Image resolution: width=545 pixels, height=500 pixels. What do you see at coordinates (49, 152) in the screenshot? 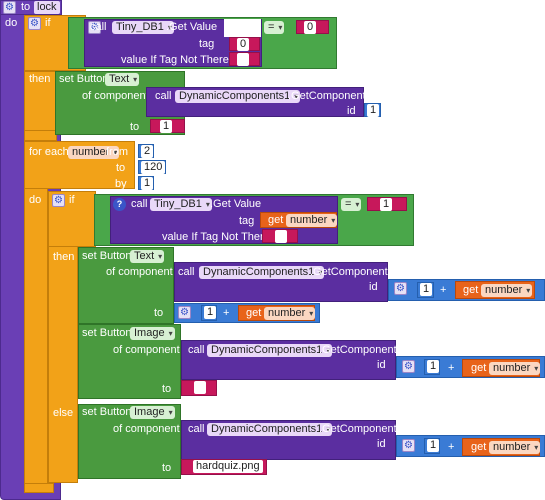
I see `for-each-label: for each` at bounding box center [49, 152].